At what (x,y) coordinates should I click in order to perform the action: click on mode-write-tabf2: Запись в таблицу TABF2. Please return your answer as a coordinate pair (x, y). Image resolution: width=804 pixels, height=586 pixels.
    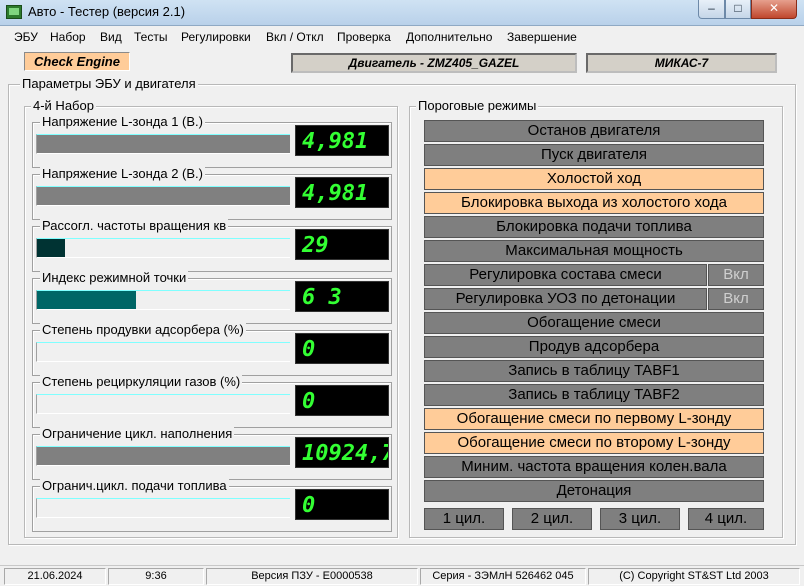
    Looking at the image, I should click on (594, 395).